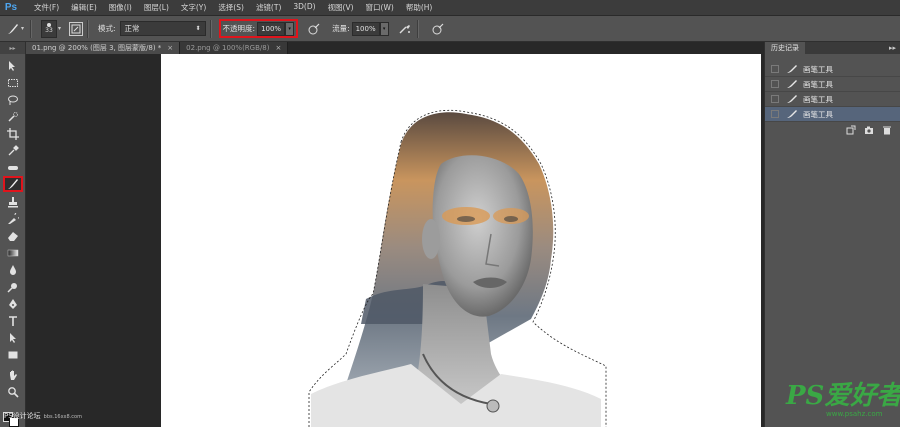  I want to click on brush-preset-picker: 33, so click(49, 28).